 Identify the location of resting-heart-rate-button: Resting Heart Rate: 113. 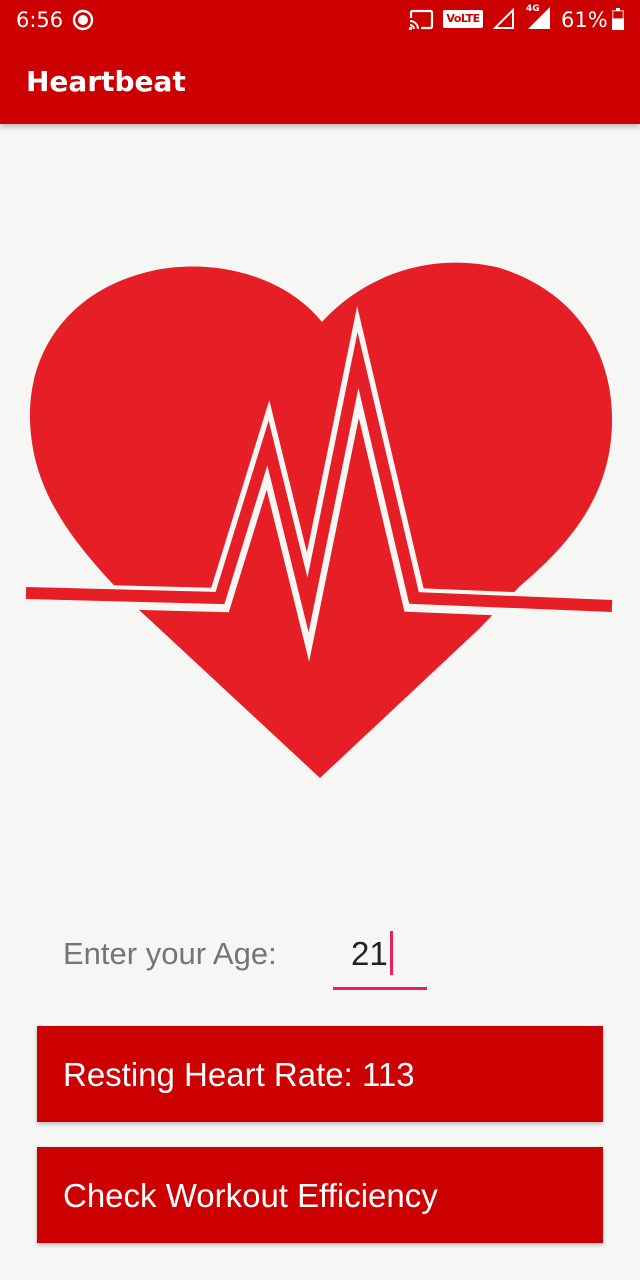
(320, 1074).